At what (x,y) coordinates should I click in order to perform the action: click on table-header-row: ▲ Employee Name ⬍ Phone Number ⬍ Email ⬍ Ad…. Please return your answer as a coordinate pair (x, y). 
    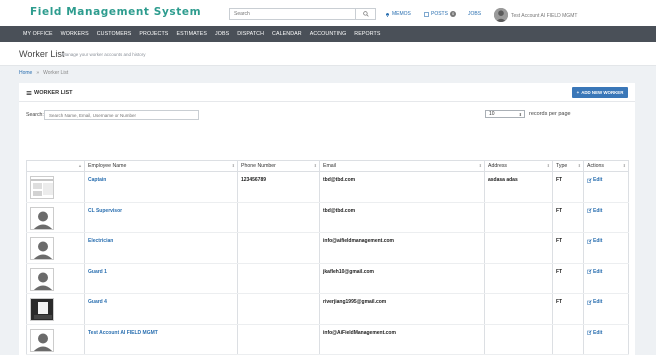
    Looking at the image, I should click on (327, 166).